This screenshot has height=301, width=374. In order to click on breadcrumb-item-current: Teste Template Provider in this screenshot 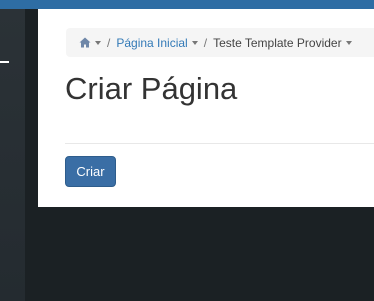, I will do `click(277, 42)`.